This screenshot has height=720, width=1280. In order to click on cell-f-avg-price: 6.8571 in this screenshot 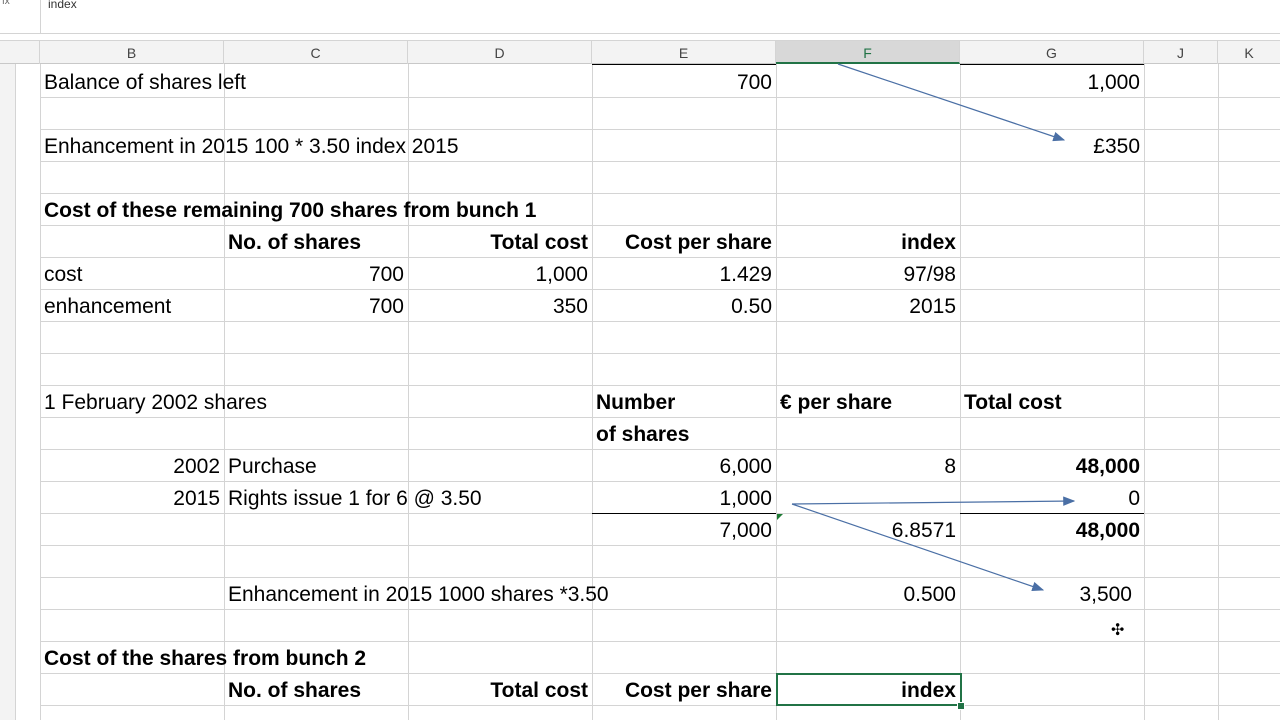, I will do `click(868, 530)`.